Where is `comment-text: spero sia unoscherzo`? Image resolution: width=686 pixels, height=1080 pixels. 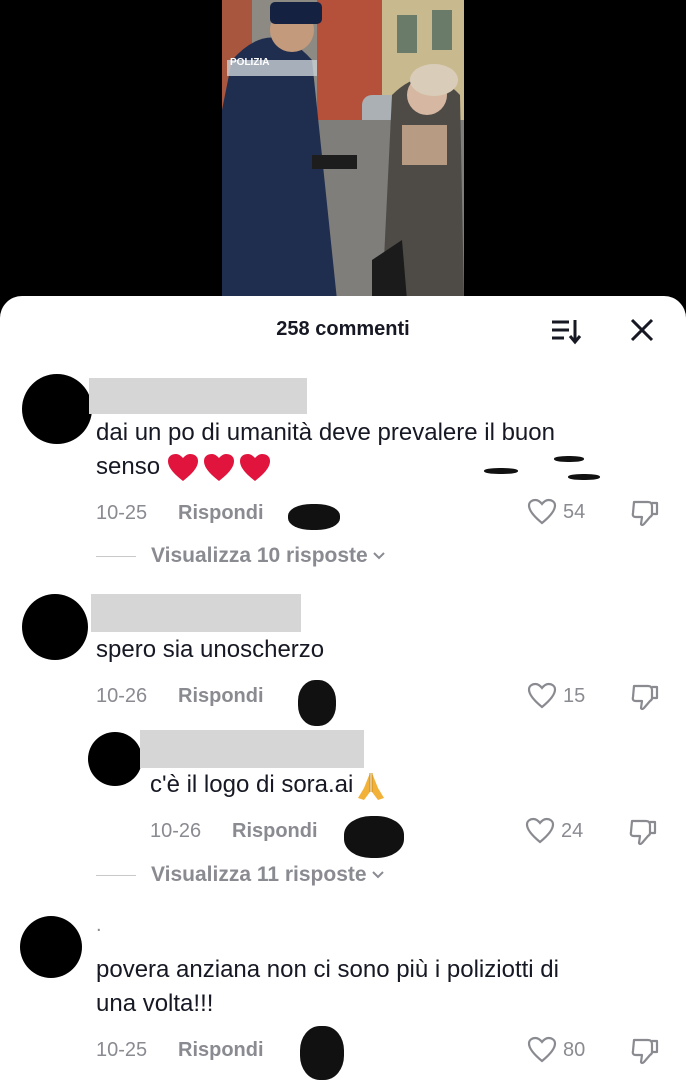 comment-text: spero sia unoscherzo is located at coordinates (210, 649).